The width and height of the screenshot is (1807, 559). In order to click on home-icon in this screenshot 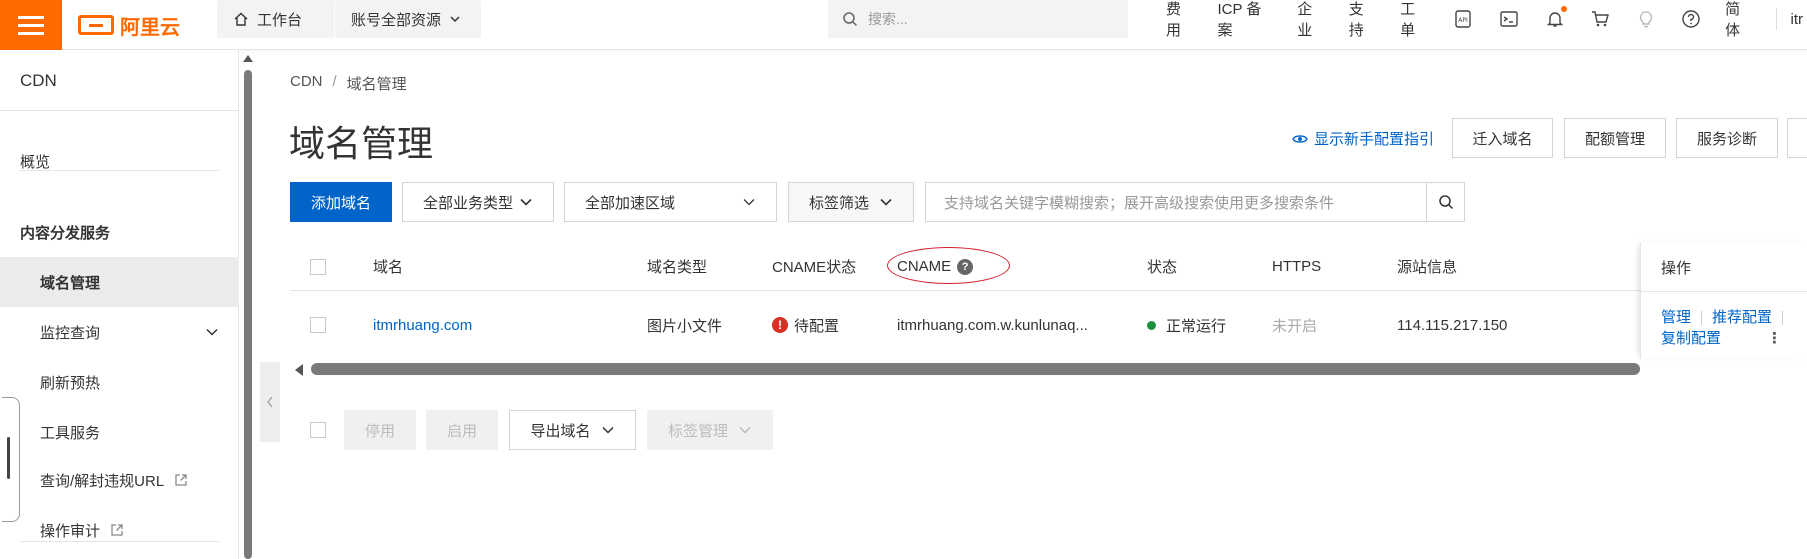, I will do `click(241, 19)`.